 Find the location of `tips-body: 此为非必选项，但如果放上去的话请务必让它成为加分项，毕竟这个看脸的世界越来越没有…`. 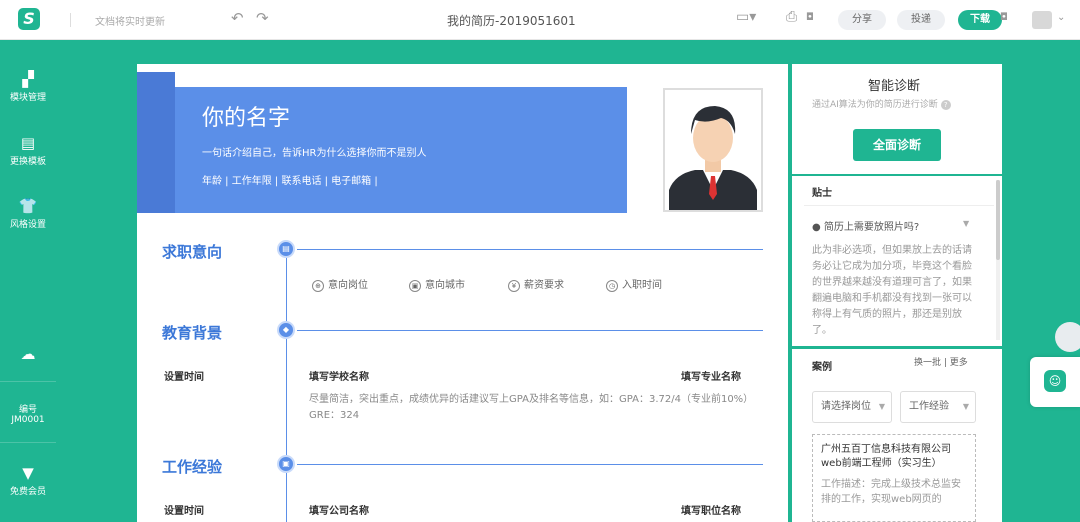

tips-body: 此为非必选项，但如果放上去的话请务必让它成为加分项，毕竟这个看脸的世界越来越没有… is located at coordinates (892, 290).